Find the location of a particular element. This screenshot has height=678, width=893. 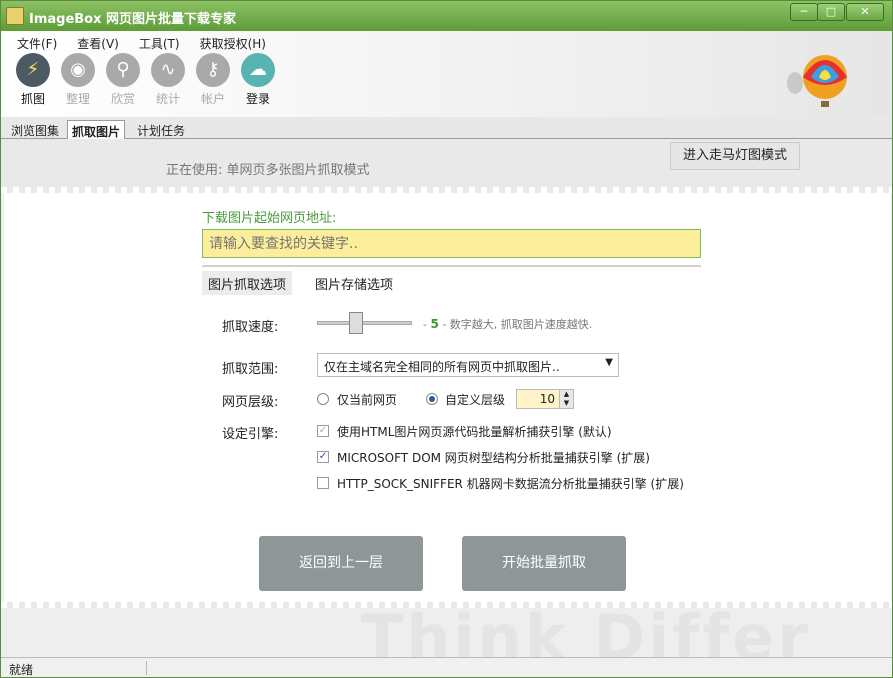

login-button: ☁ 登录 is located at coordinates (258, 80).